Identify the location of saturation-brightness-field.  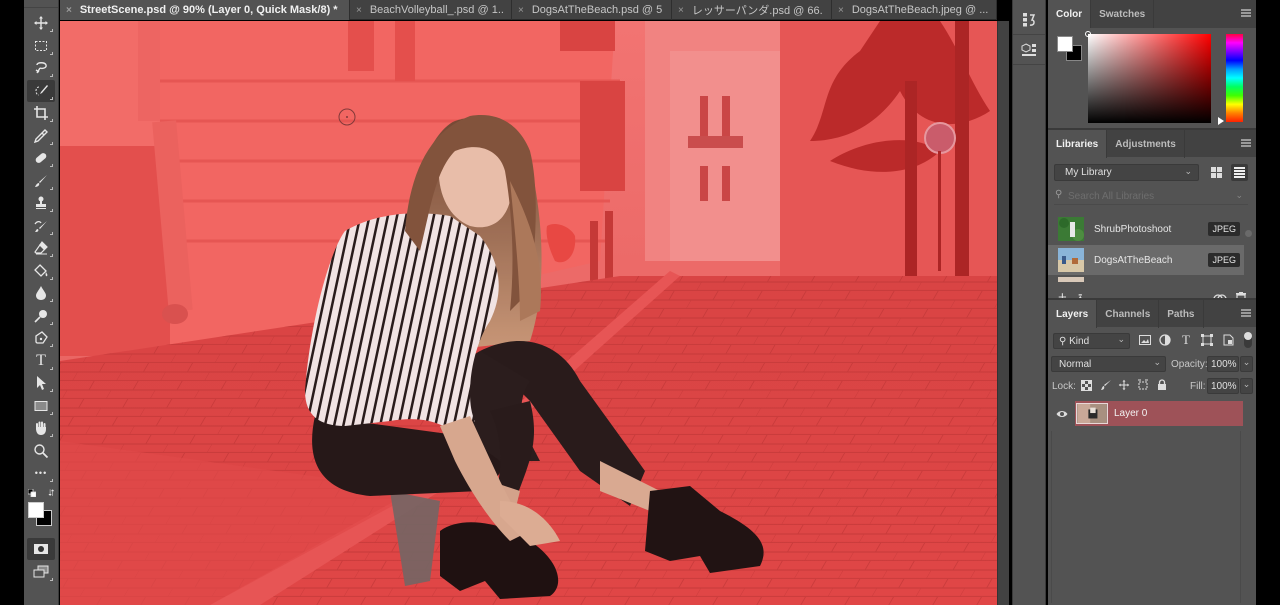
(1149, 78).